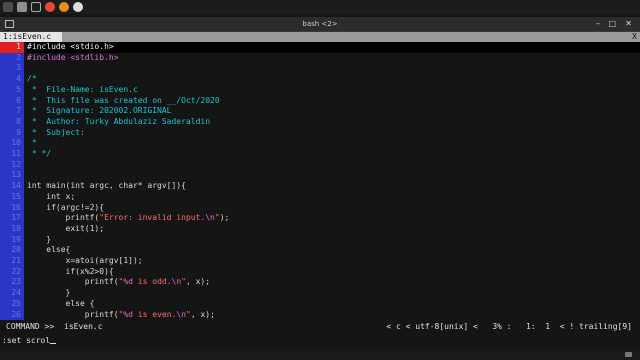  Describe the element at coordinates (612, 24) in the screenshot. I see `maximize-icon: □` at that location.